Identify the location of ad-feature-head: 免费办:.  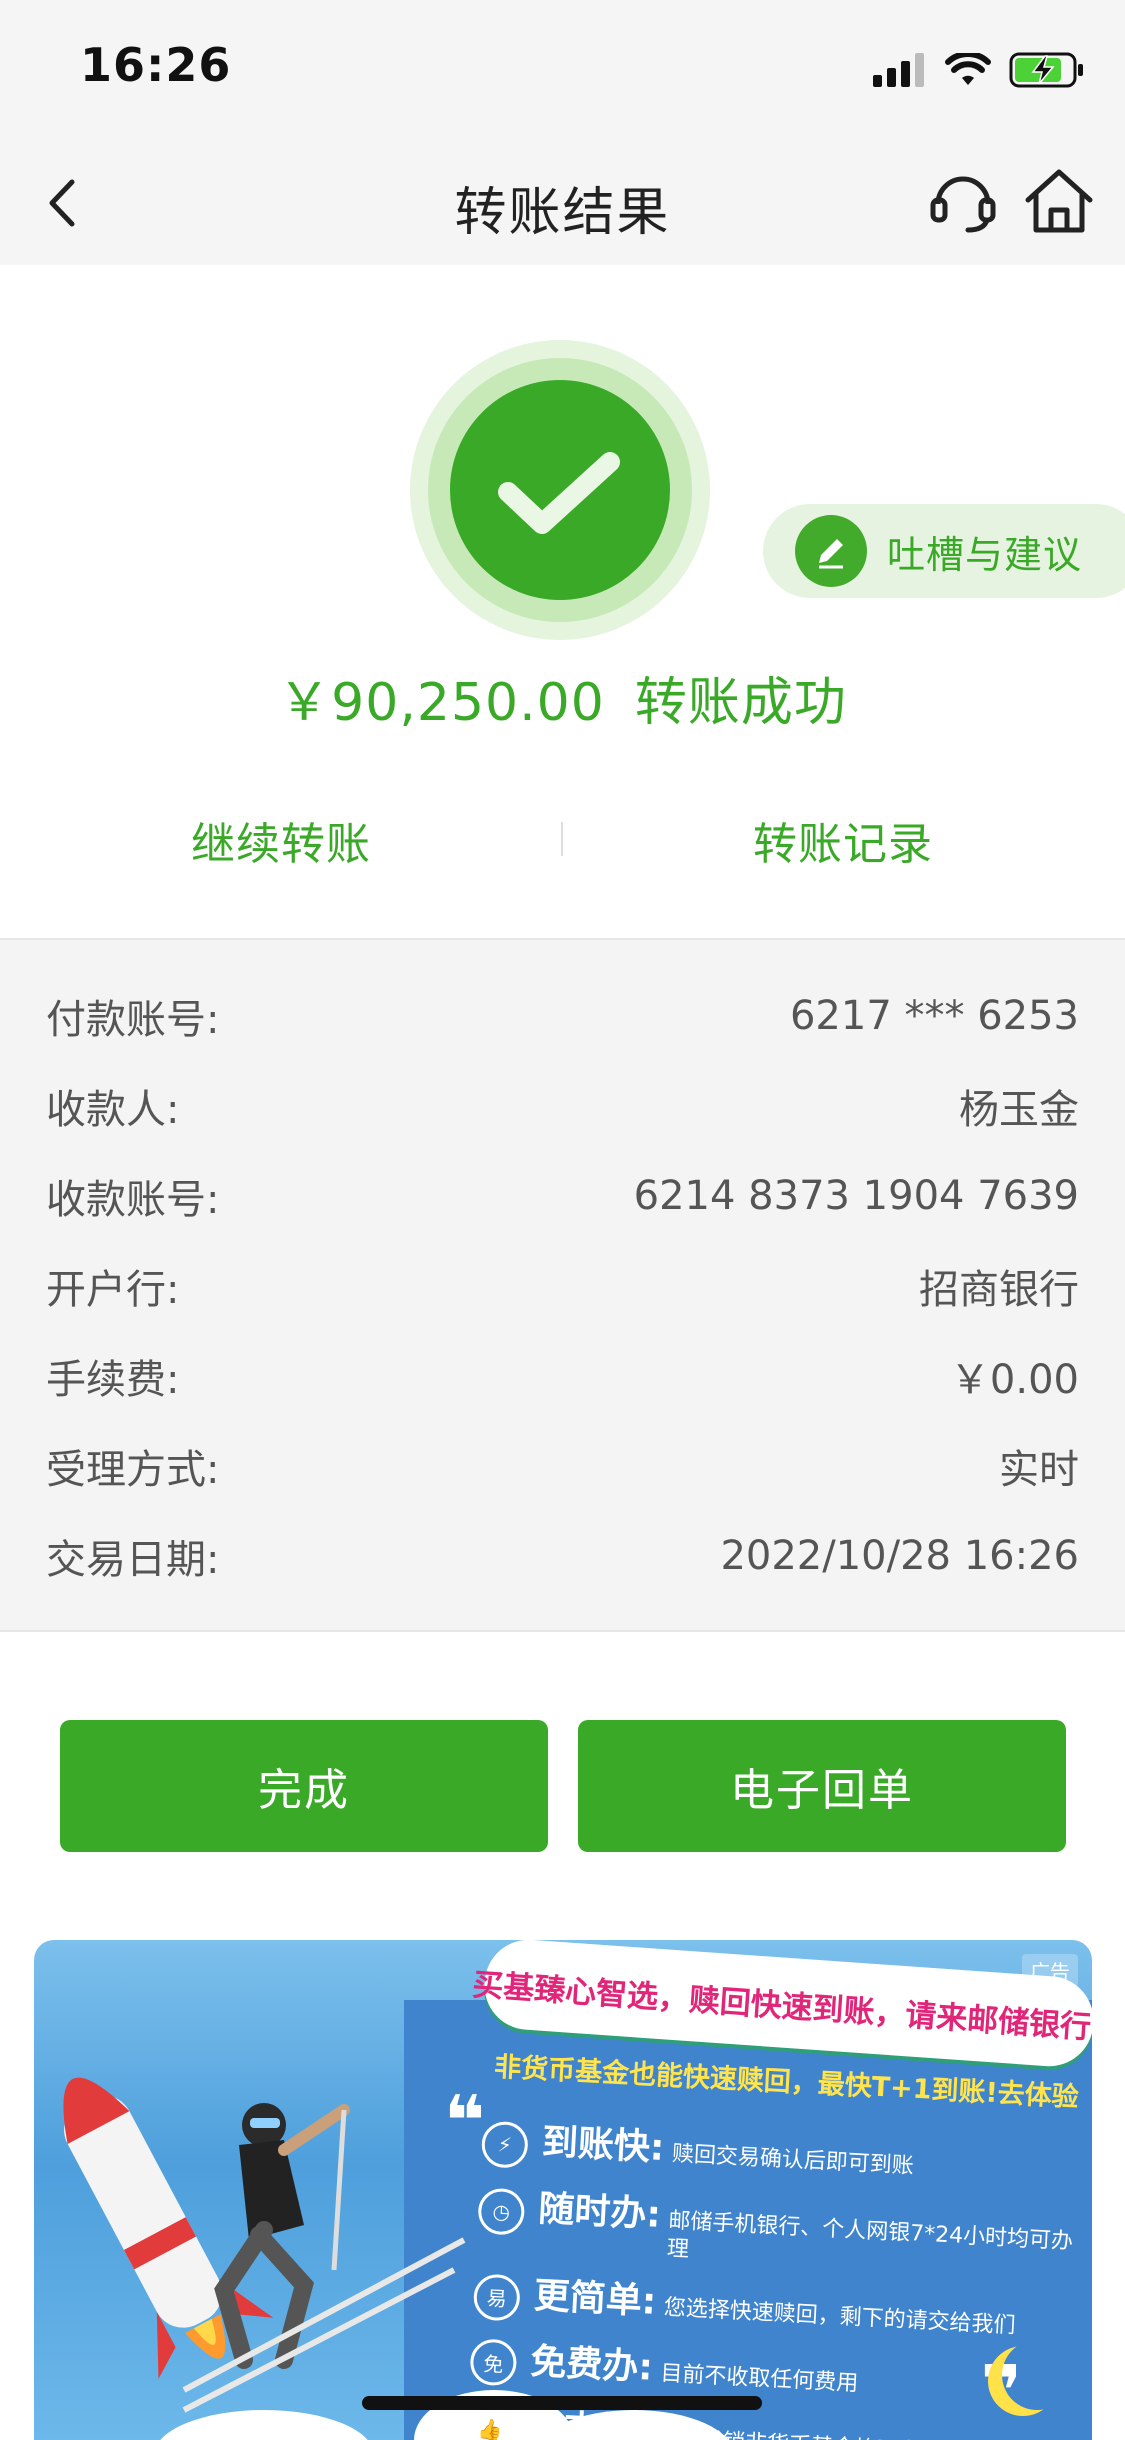
(591, 2364).